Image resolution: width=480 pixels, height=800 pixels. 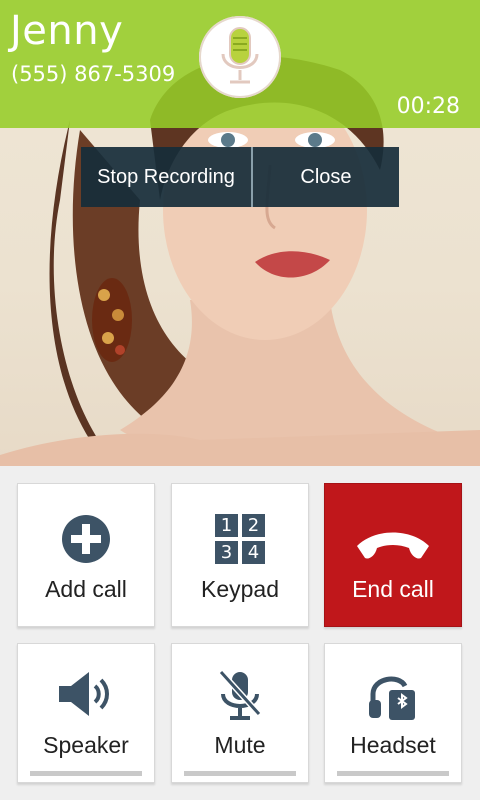 I want to click on call-timer: 00:28, so click(x=428, y=106).